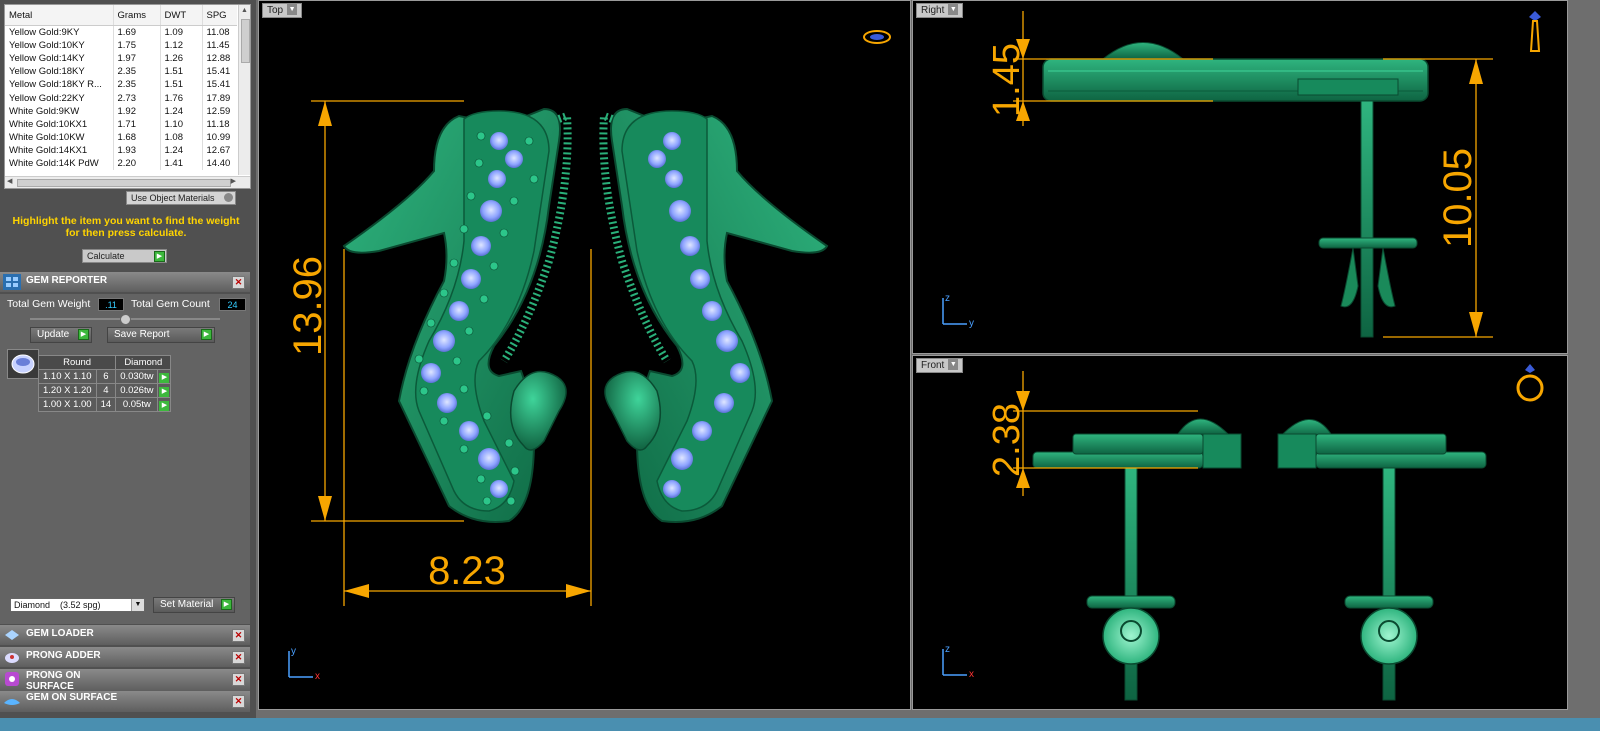  Describe the element at coordinates (121, 124) in the screenshot. I see `table-row: White Gold:10KX1 1.71 1.10 11.18` at that location.